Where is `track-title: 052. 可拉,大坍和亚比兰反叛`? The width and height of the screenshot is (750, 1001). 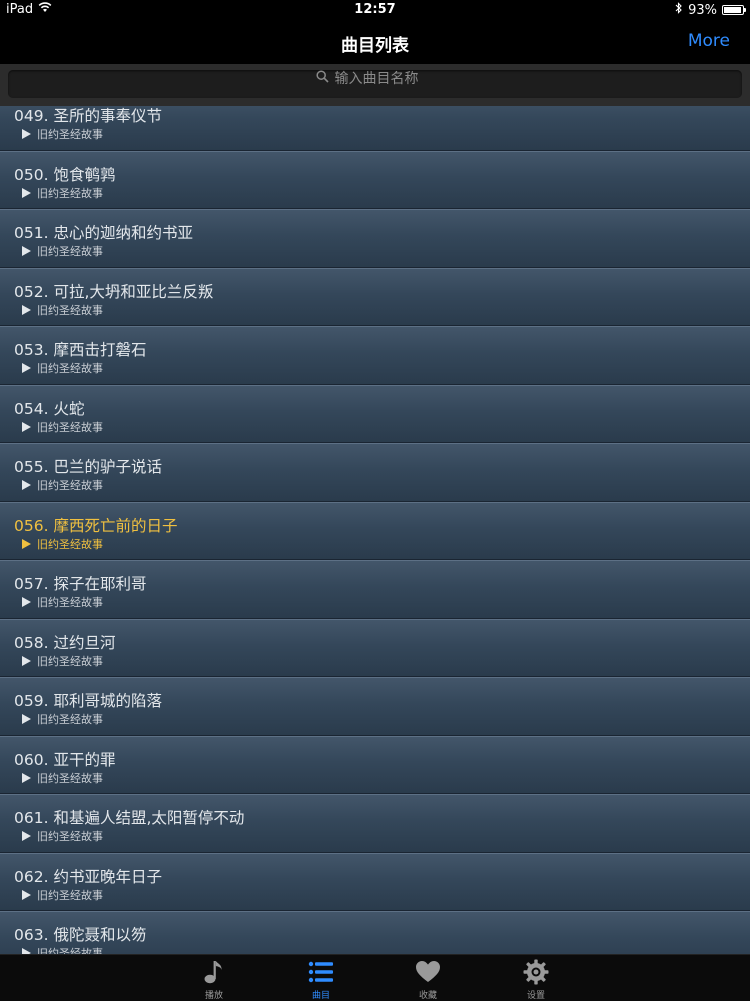 track-title: 052. 可拉,大坍和亚比兰反叛 is located at coordinates (114, 291).